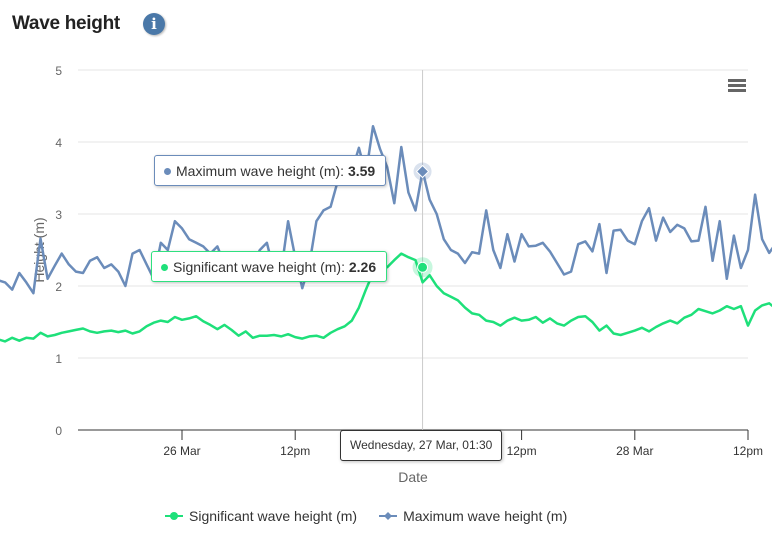  Describe the element at coordinates (257, 267) in the screenshot. I see `tooltip-sig-label: Significant wave height (m)` at that location.